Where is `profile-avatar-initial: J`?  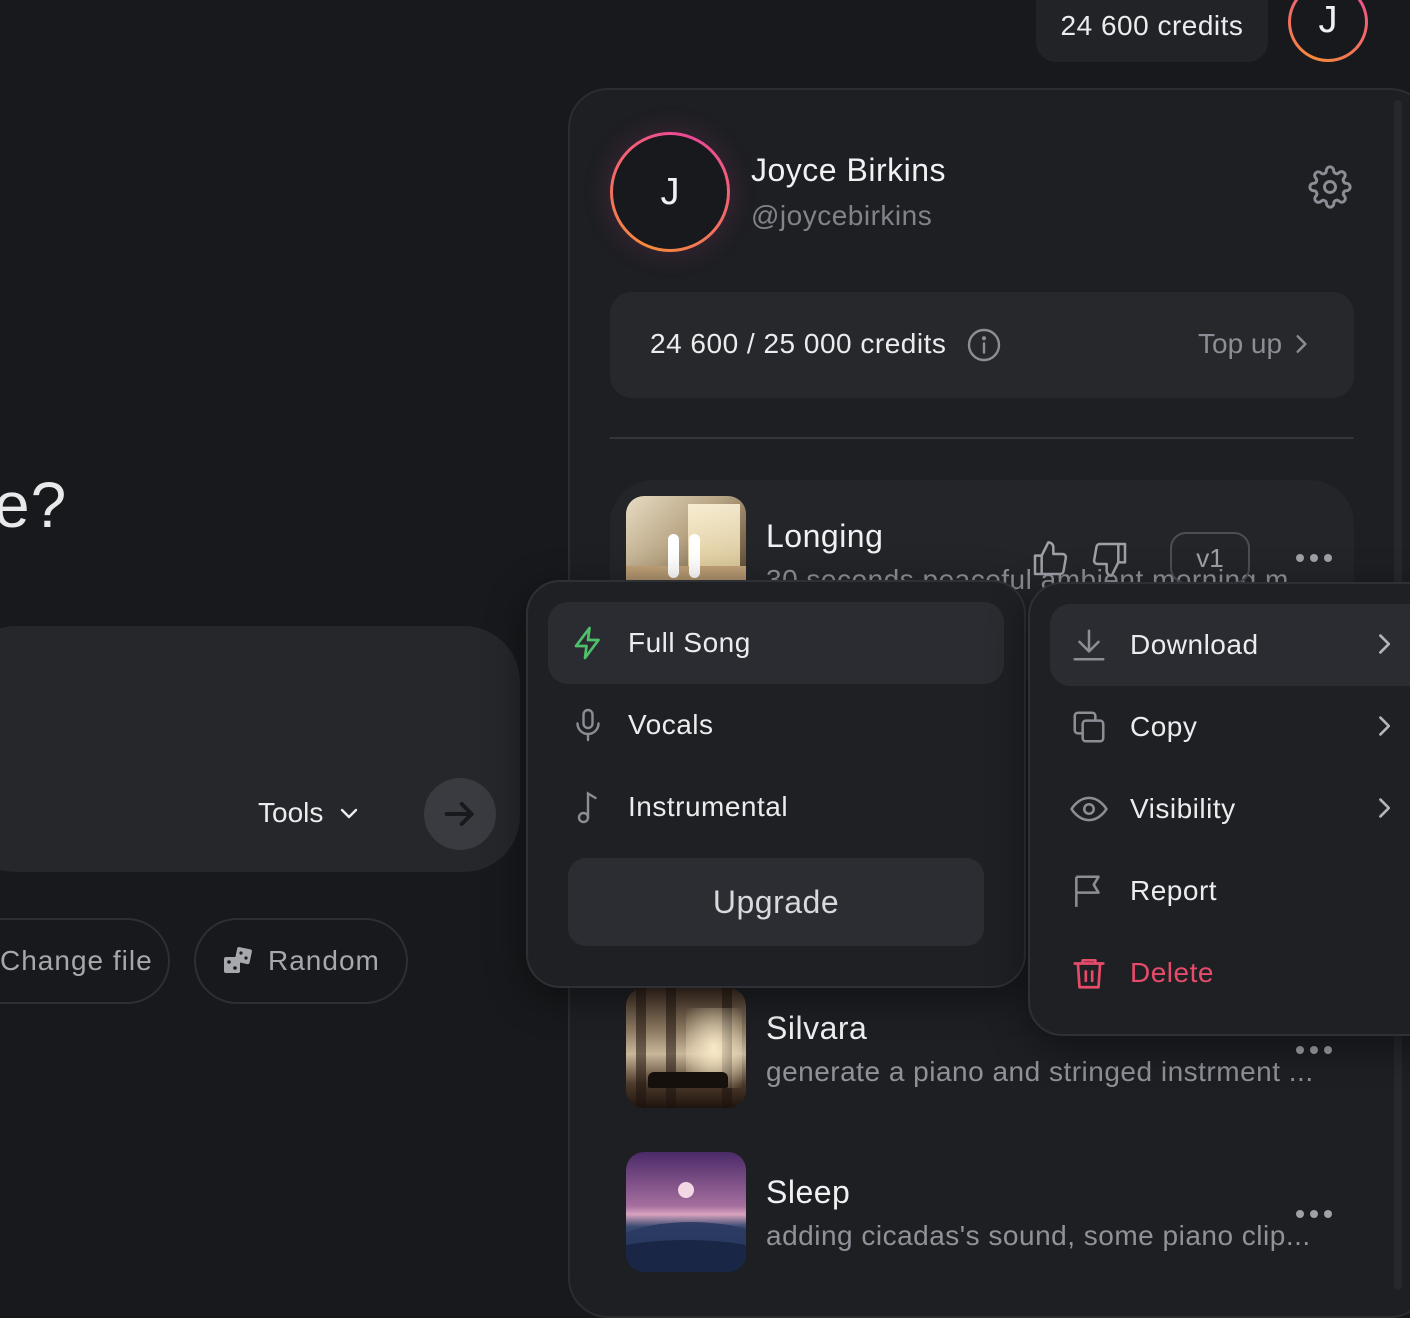
profile-avatar-initial: J is located at coordinates (670, 192).